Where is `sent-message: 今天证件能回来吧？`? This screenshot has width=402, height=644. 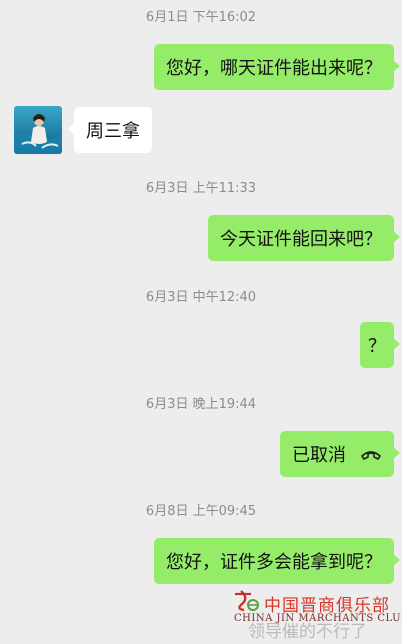 sent-message: 今天证件能回来吧？ is located at coordinates (304, 238).